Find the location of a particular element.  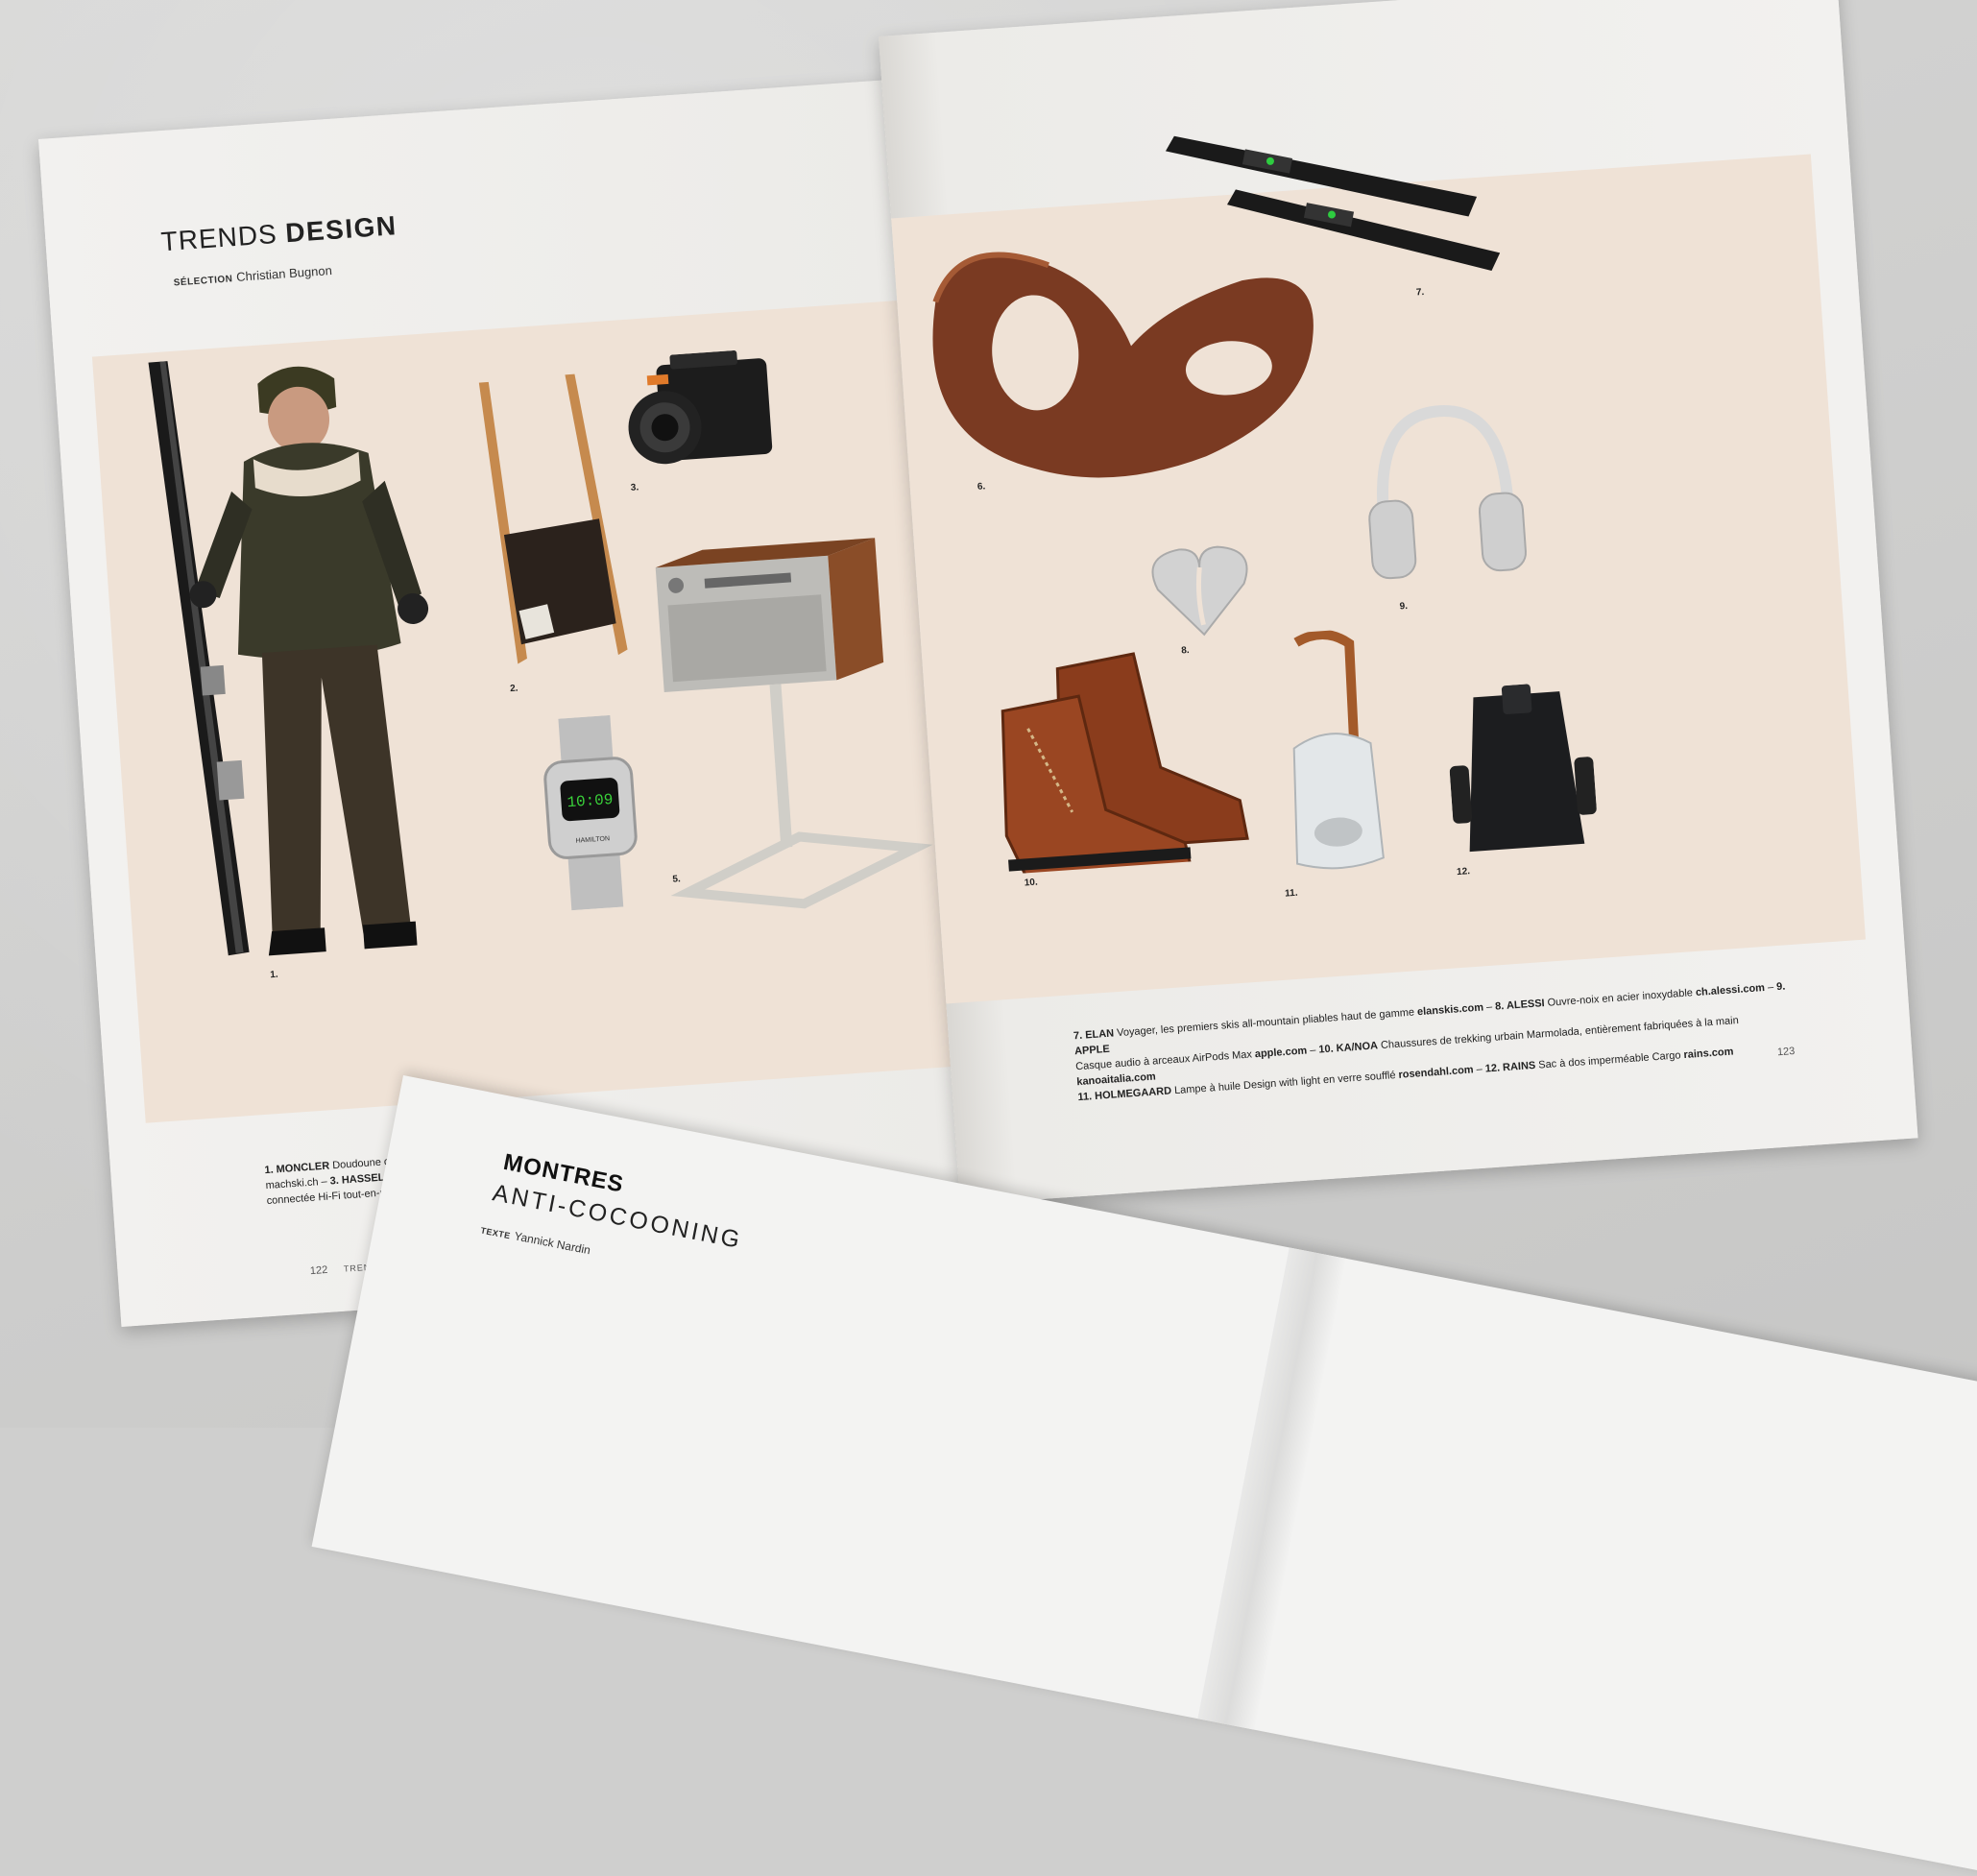

boots-image is located at coordinates (1125, 764).